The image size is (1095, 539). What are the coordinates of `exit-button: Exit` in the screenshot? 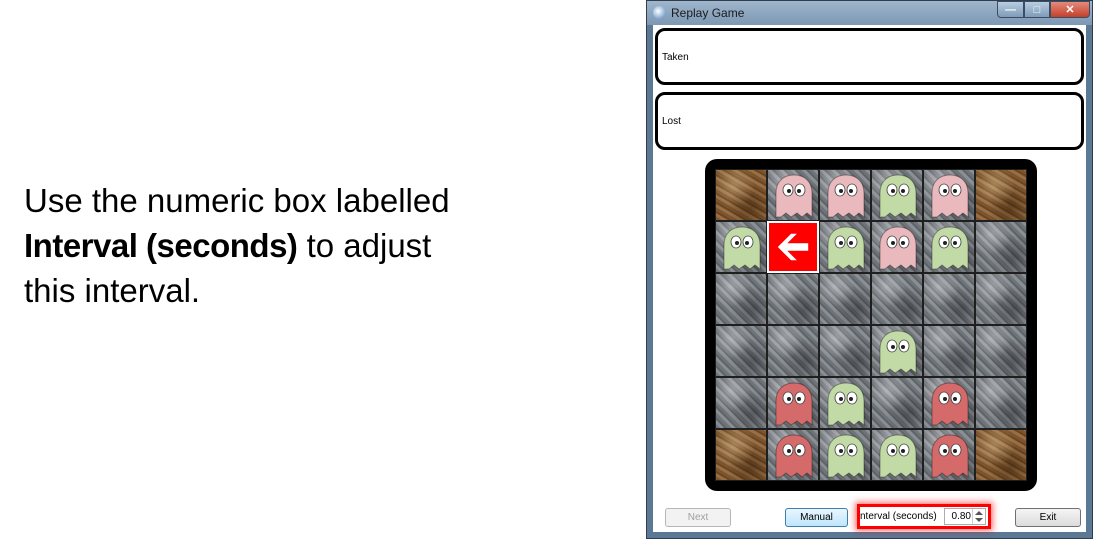 It's located at (1048, 517).